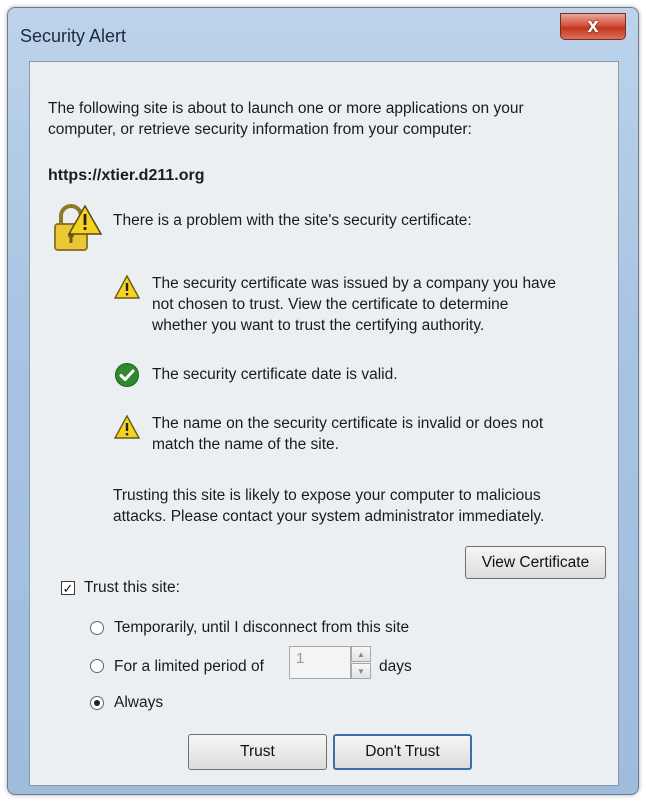  I want to click on trust-button: Trust, so click(257, 752).